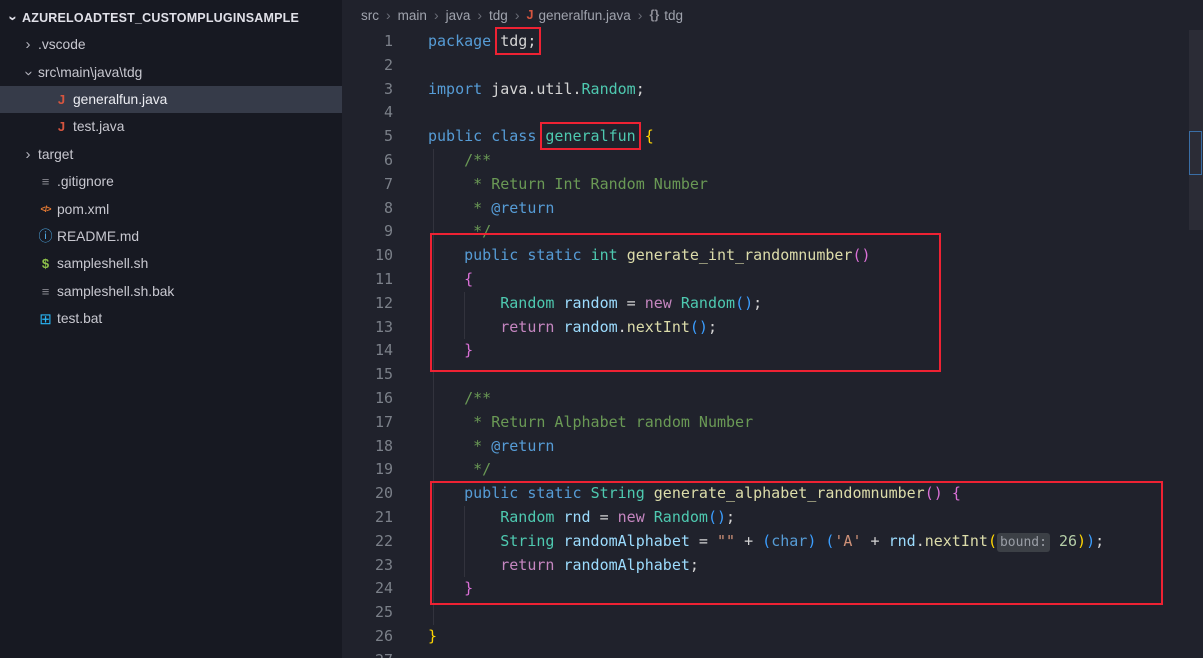 This screenshot has height=658, width=1203. I want to click on line-number: 11, so click(367, 280).